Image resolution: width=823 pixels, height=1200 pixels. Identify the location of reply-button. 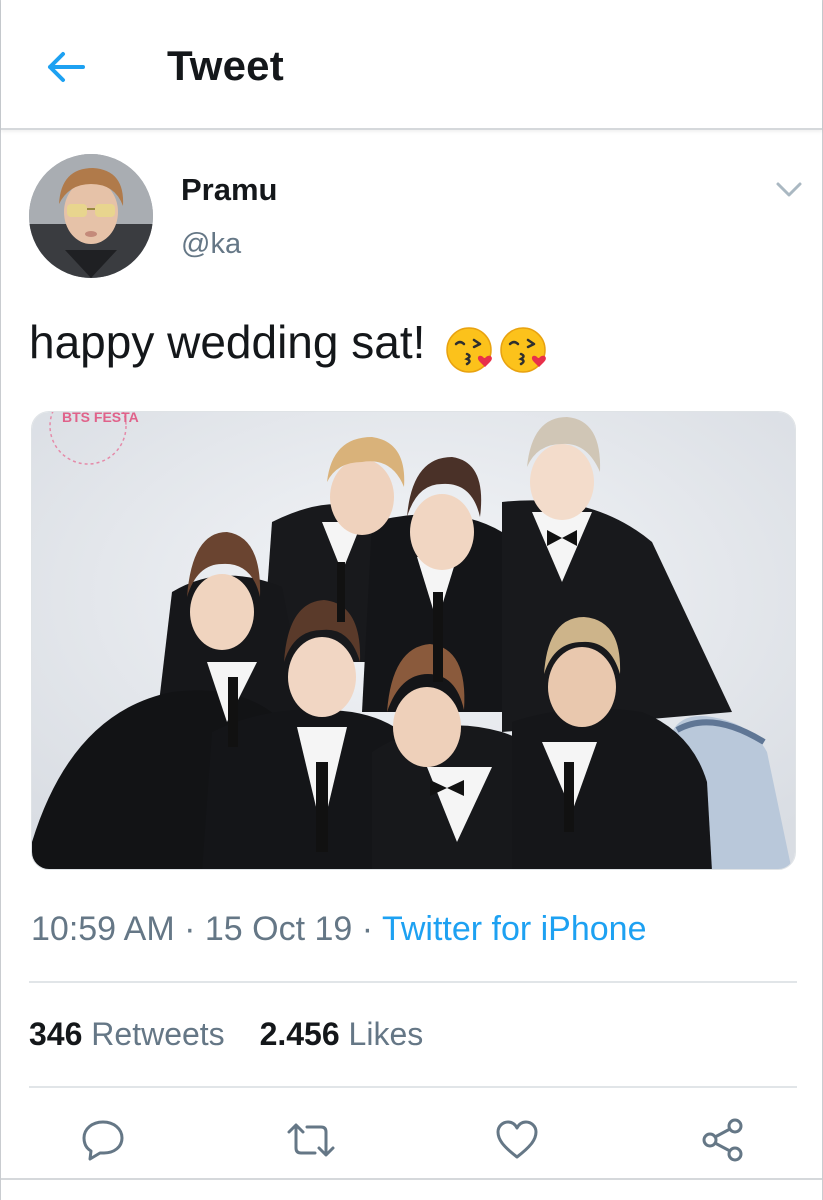
(103, 1140).